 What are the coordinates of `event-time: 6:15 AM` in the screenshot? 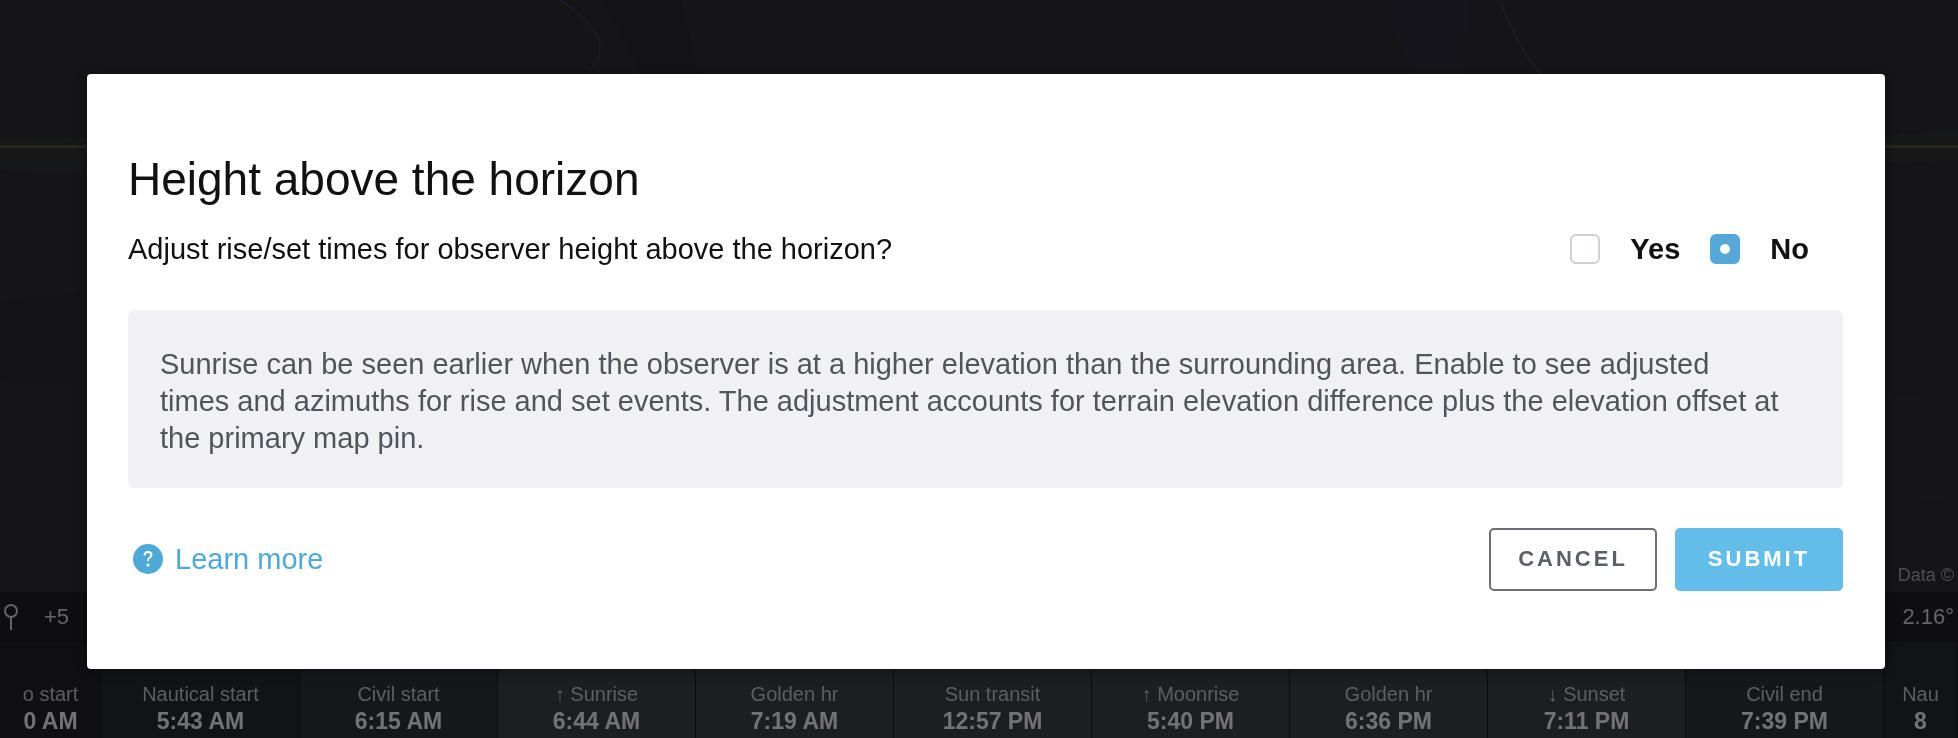 It's located at (398, 721).